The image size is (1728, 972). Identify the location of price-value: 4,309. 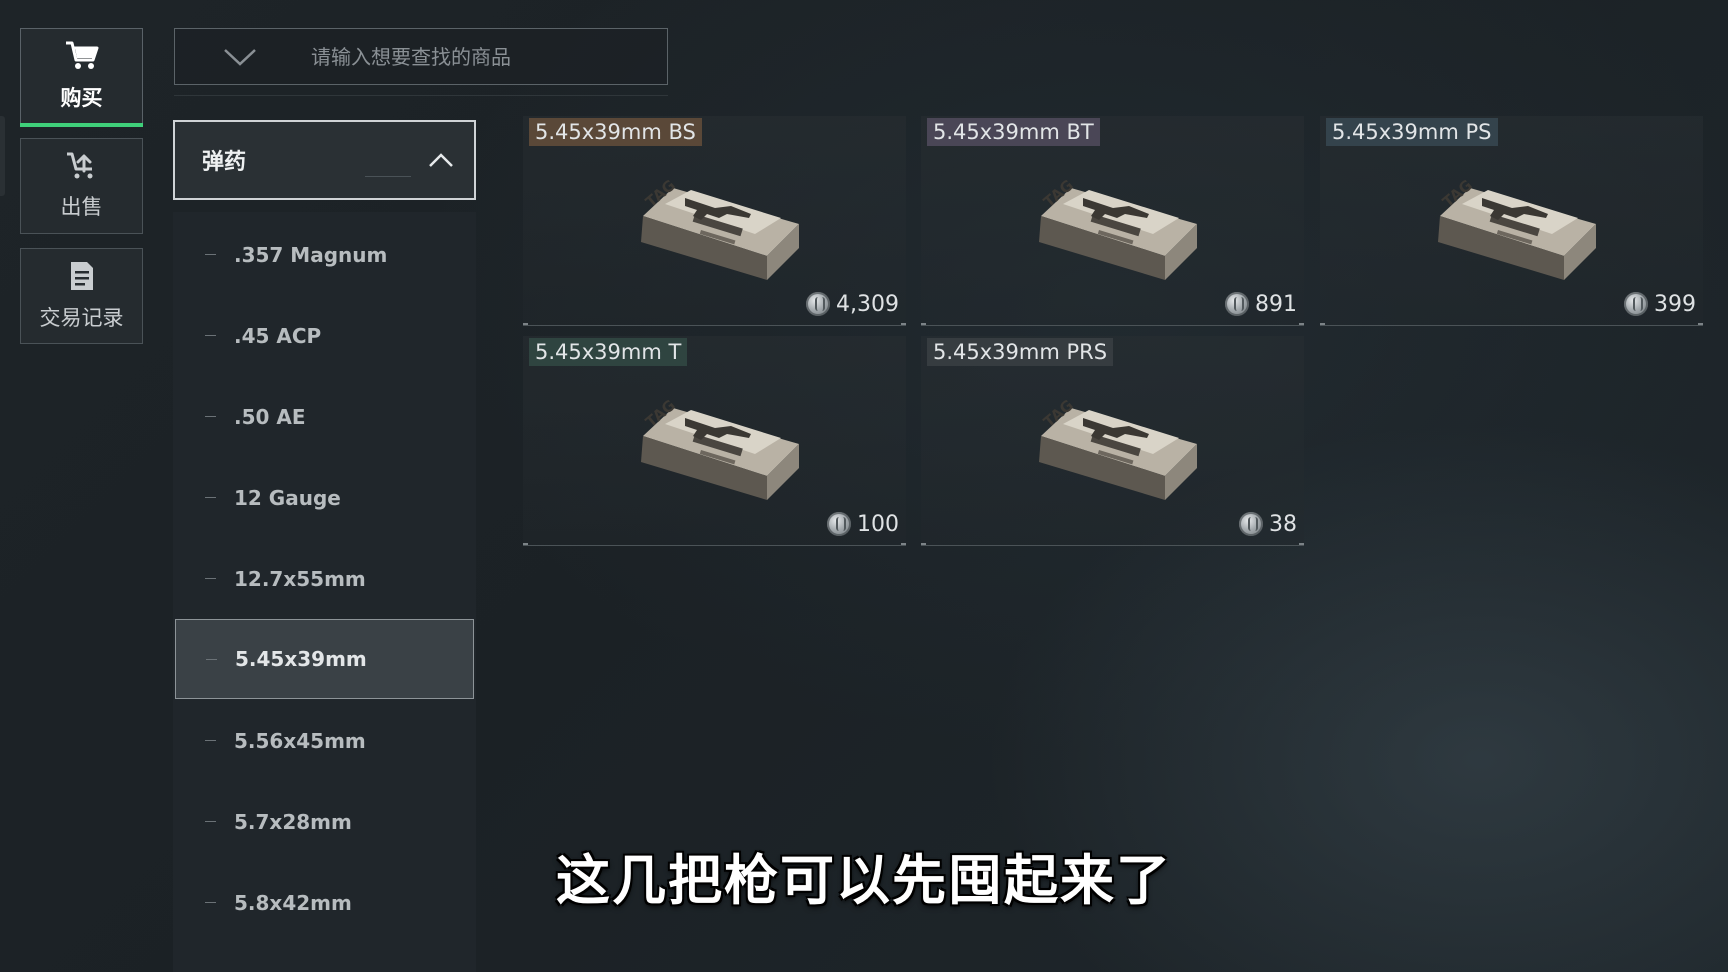
(867, 304).